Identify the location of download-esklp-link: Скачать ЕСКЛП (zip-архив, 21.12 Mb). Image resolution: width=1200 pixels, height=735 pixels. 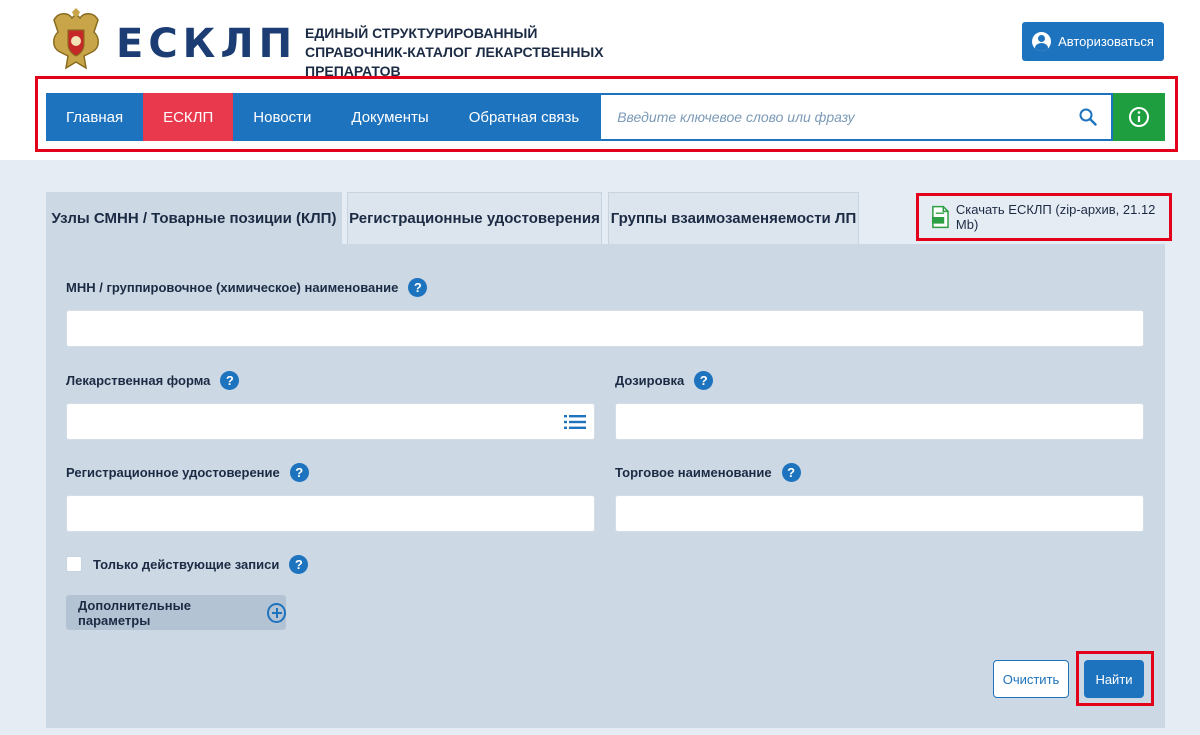
(1044, 217).